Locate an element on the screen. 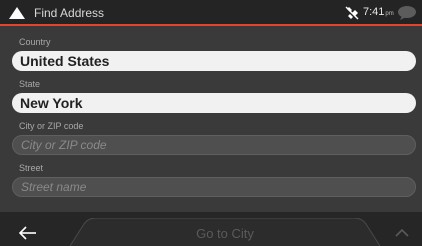 The image size is (422, 246). header-bar: Find Address 7:41pm is located at coordinates (211, 13).